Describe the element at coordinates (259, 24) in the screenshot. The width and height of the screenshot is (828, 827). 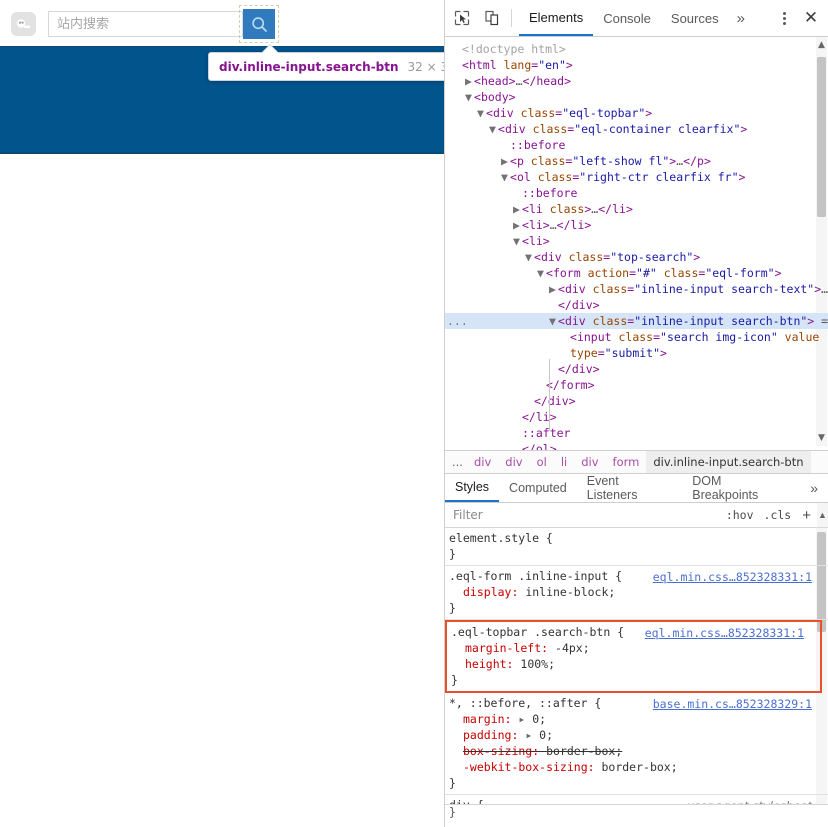
I see `search-submit-button` at that location.